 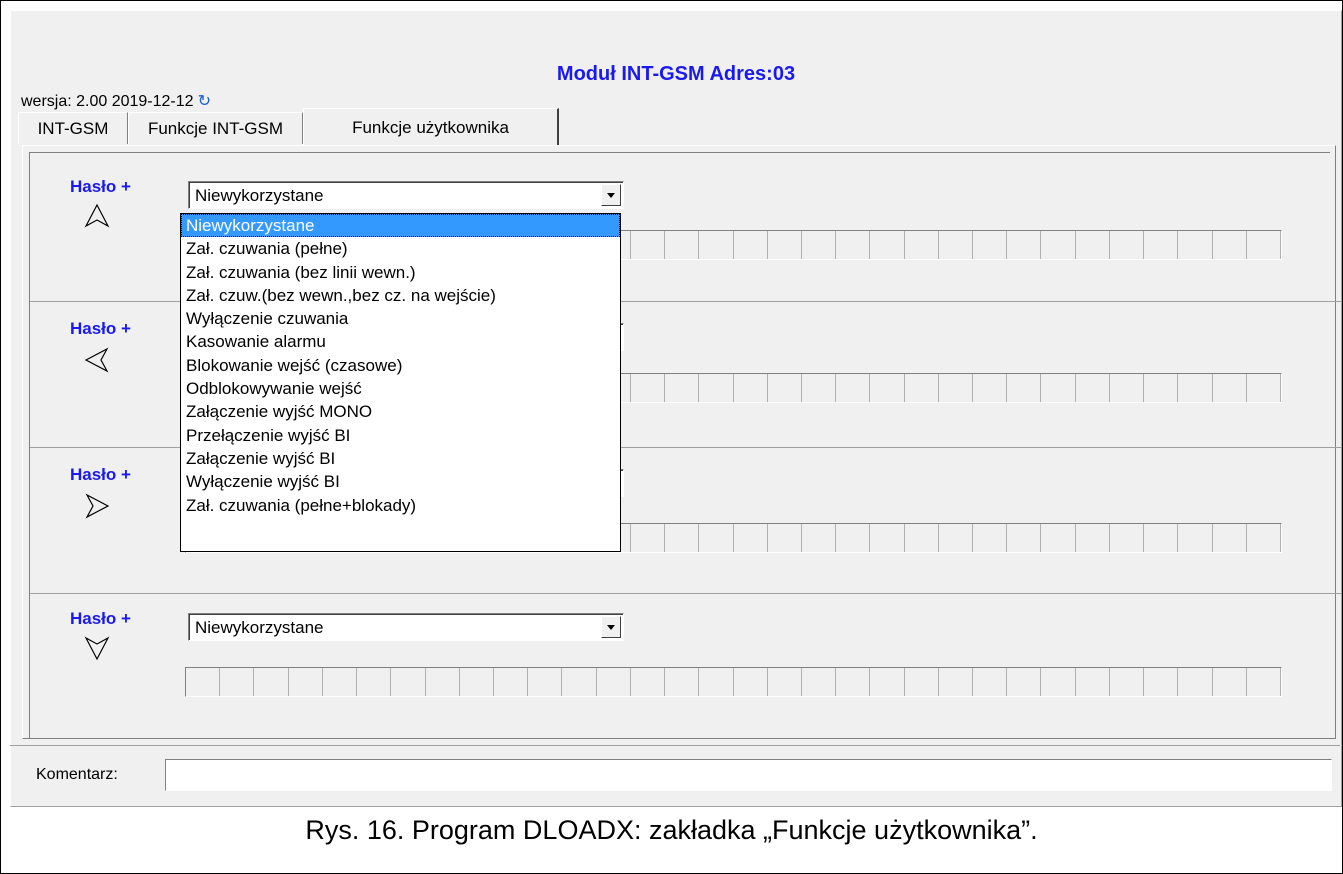 I want to click on tab-funkcje-uzytkownika: Funkcje użytkownika, so click(x=431, y=126).